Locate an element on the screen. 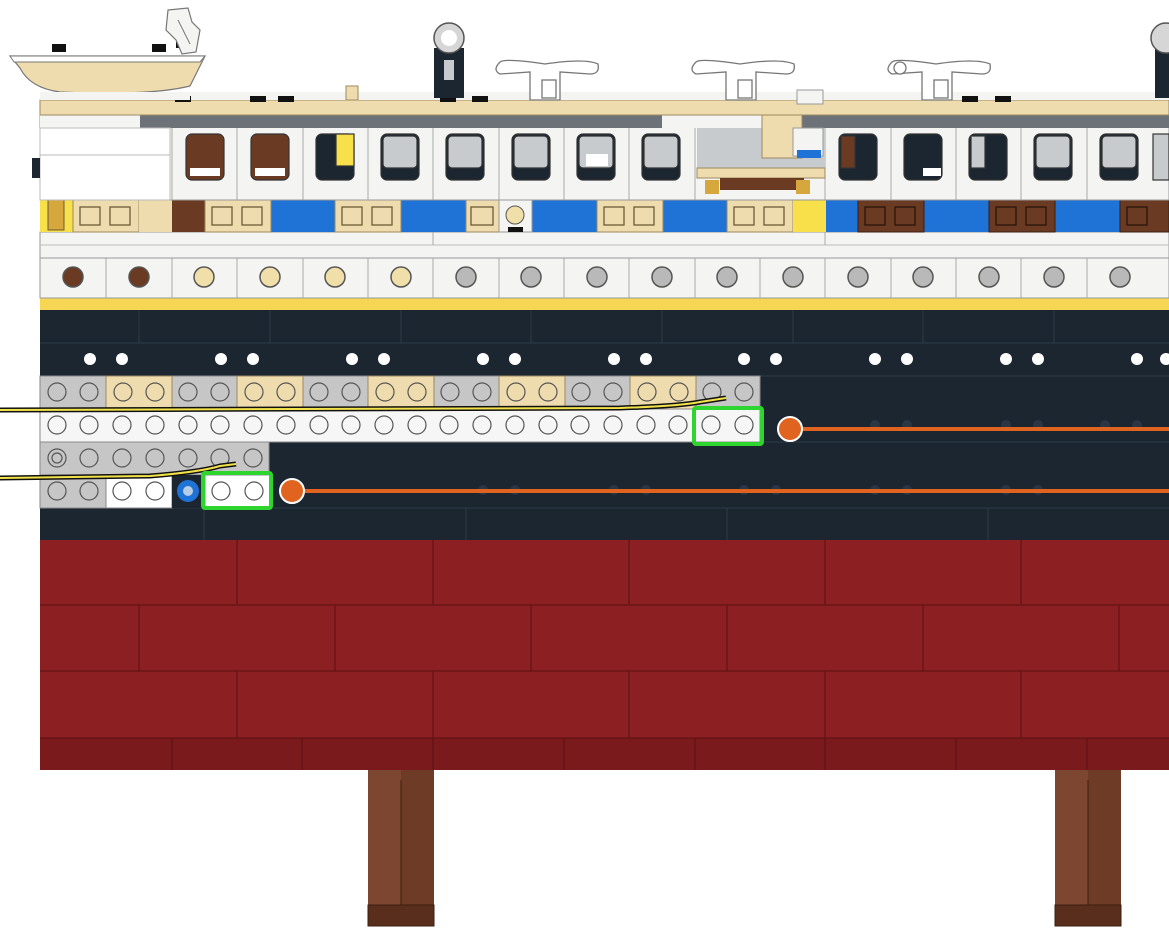 The image size is (1169, 928). superstructure-windows is located at coordinates (600, 156).